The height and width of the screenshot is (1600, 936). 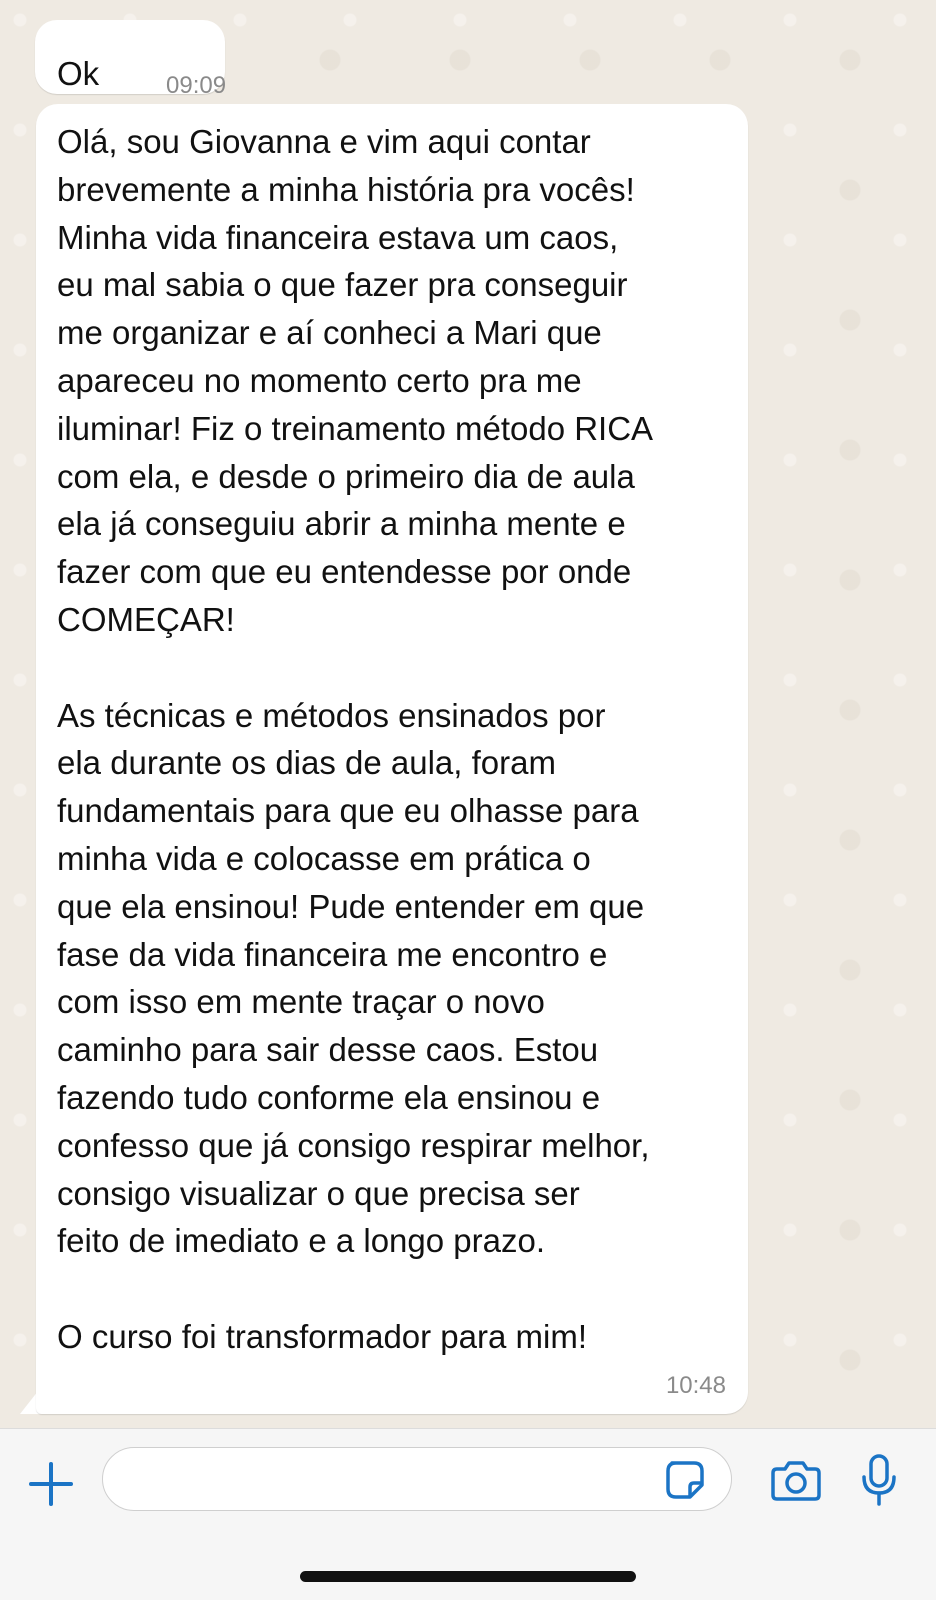 I want to click on microphone-button, so click(x=879, y=1480).